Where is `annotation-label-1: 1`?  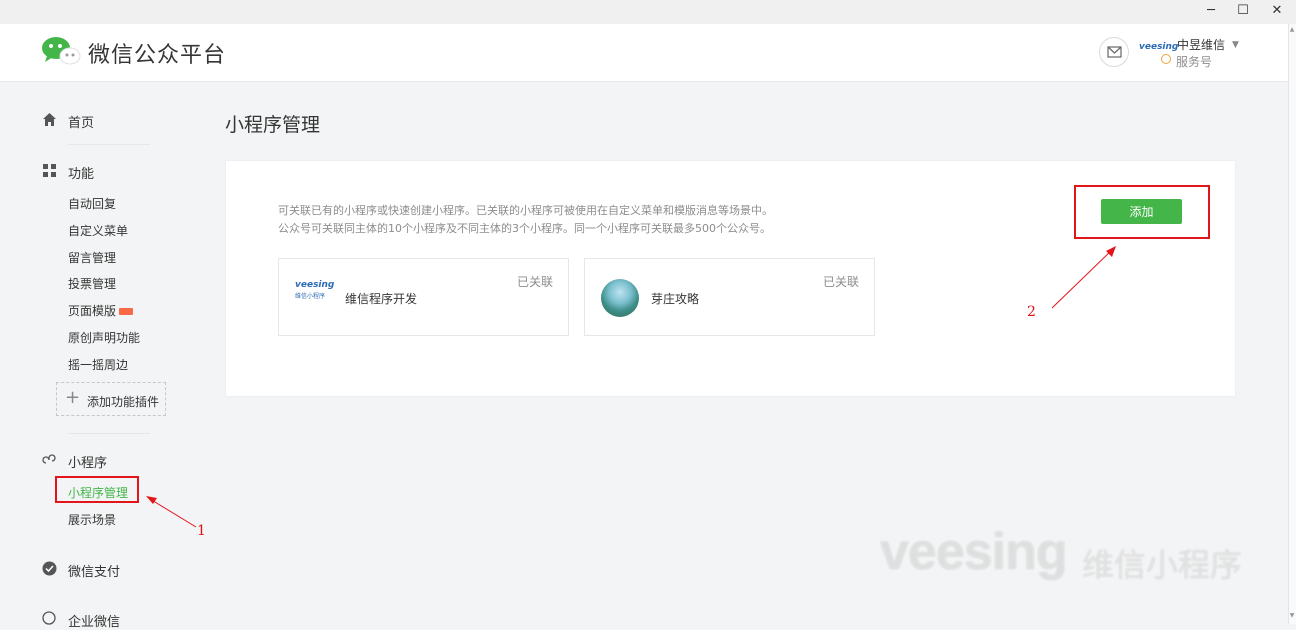 annotation-label-1: 1 is located at coordinates (201, 531).